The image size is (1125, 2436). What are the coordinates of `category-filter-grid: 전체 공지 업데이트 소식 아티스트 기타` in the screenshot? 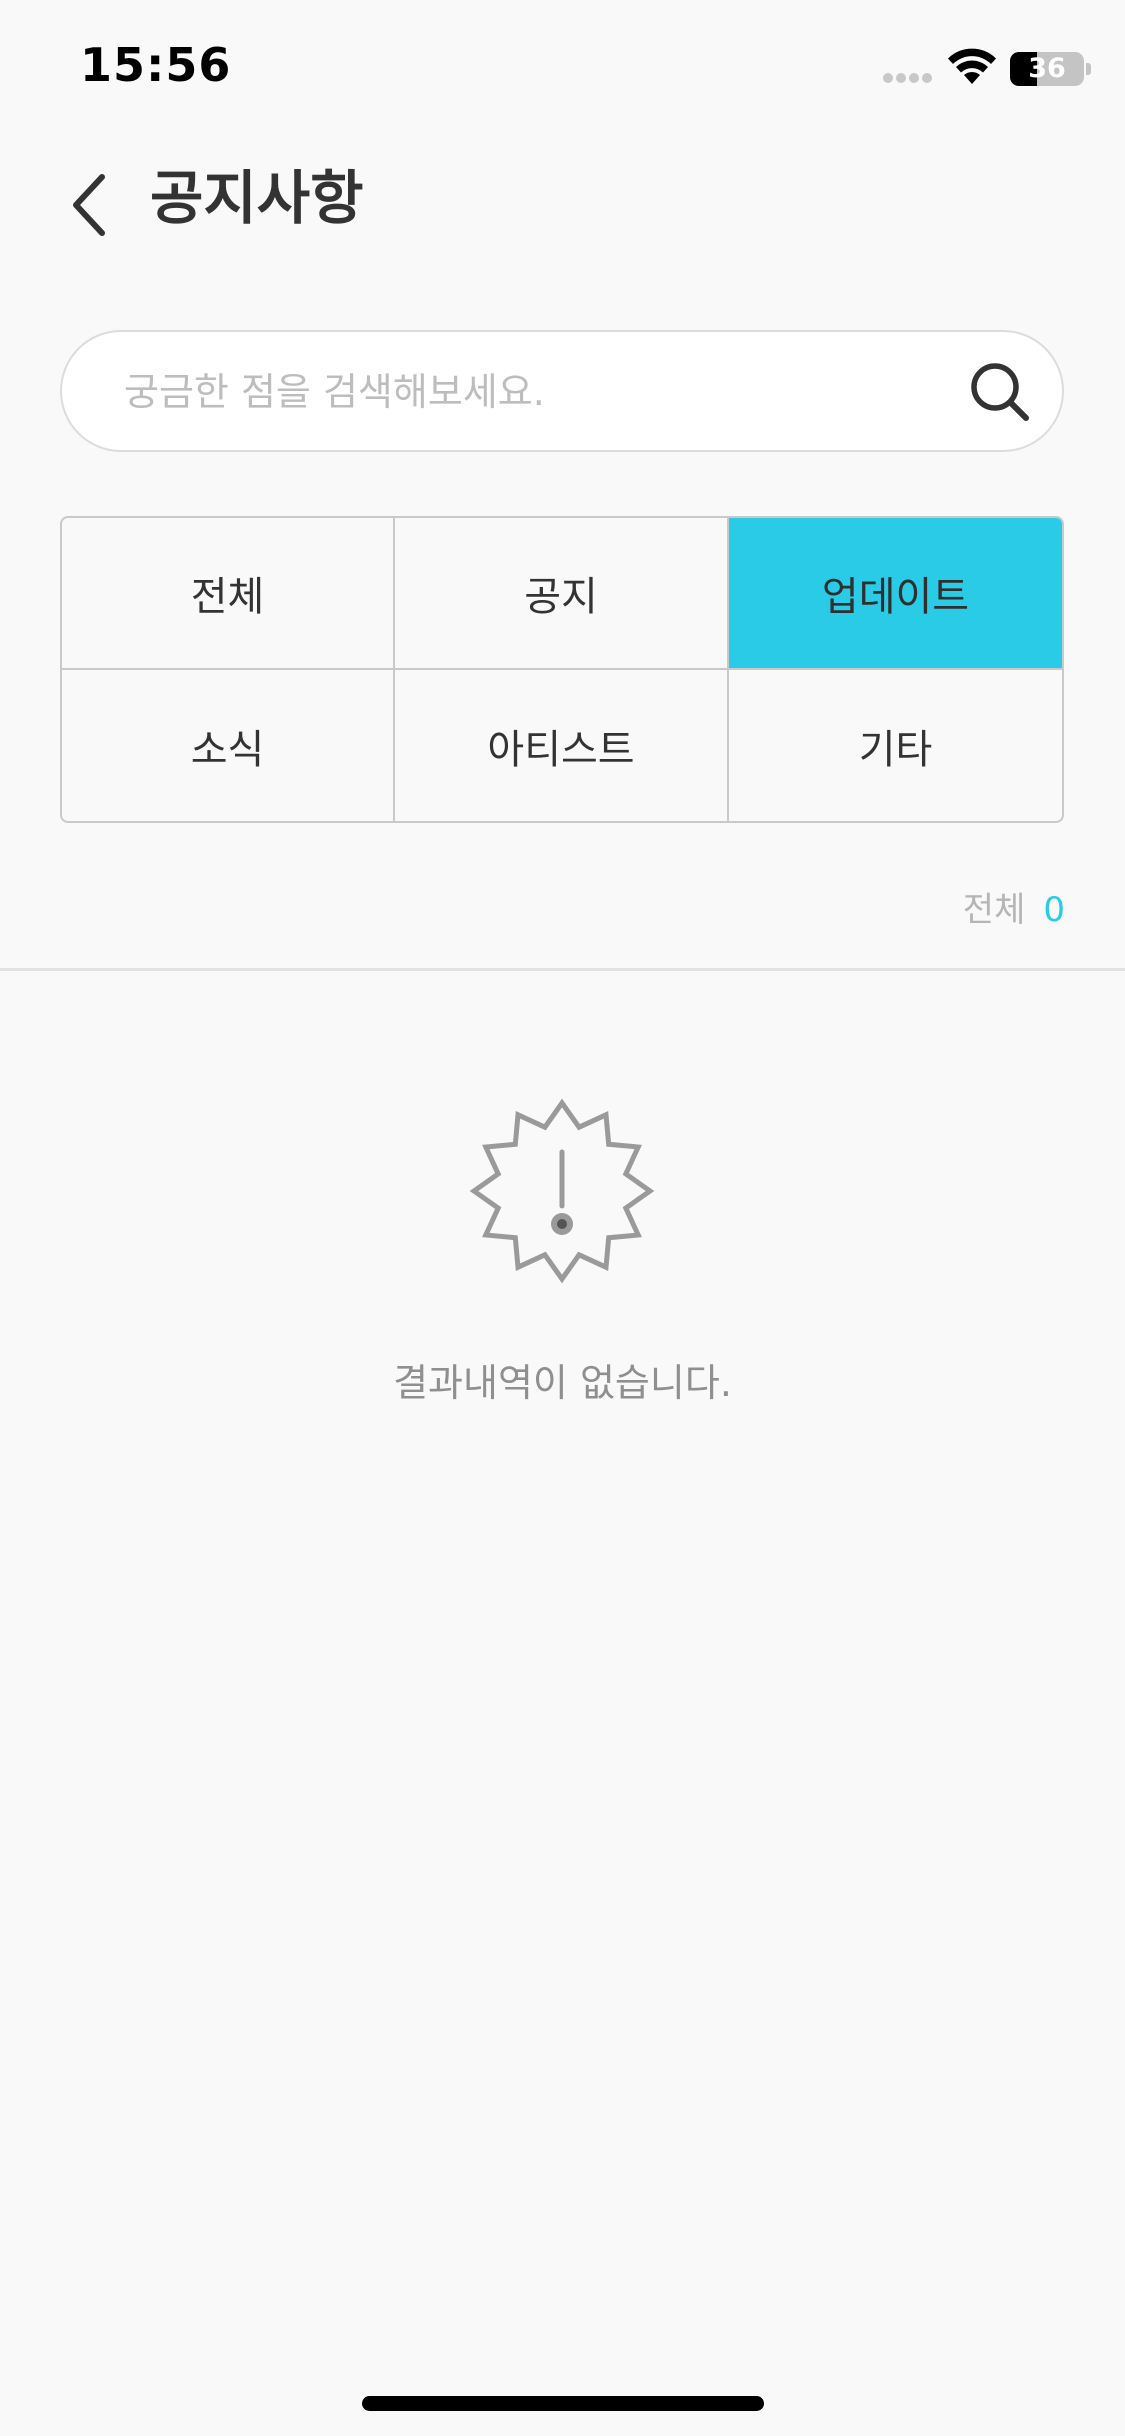 It's located at (562, 669).